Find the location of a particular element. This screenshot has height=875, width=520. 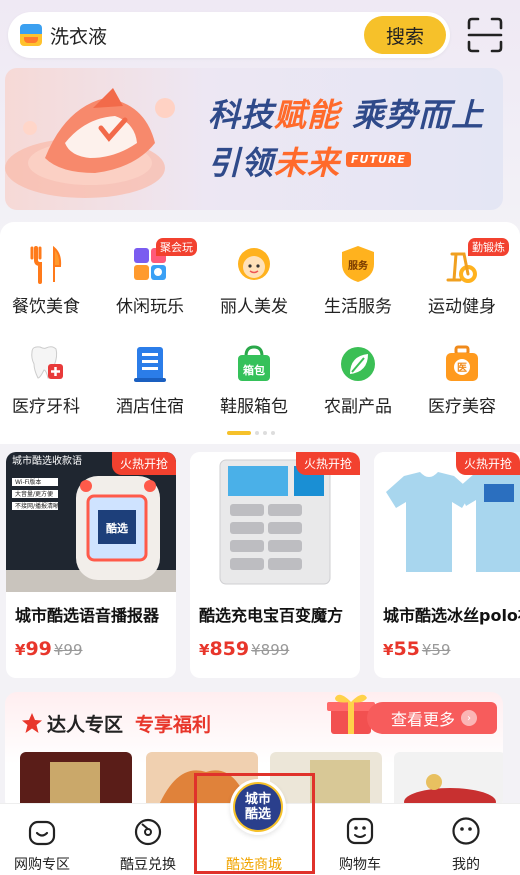

category-label: 酒店住宿 is located at coordinates (150, 407).